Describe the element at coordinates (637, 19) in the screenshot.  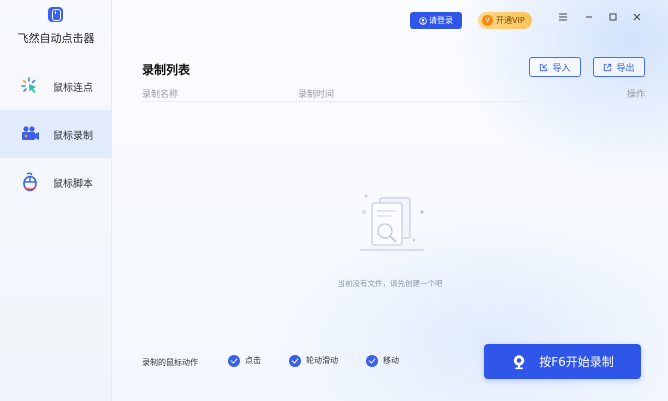
I see `close-icon` at that location.